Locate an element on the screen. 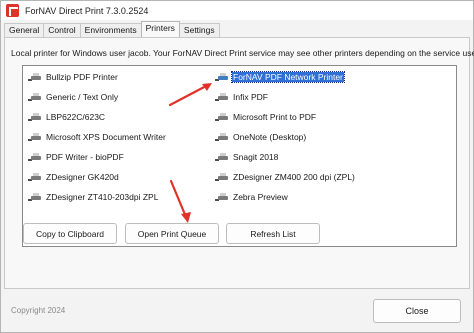  tab-printers: Printers is located at coordinates (160, 29).